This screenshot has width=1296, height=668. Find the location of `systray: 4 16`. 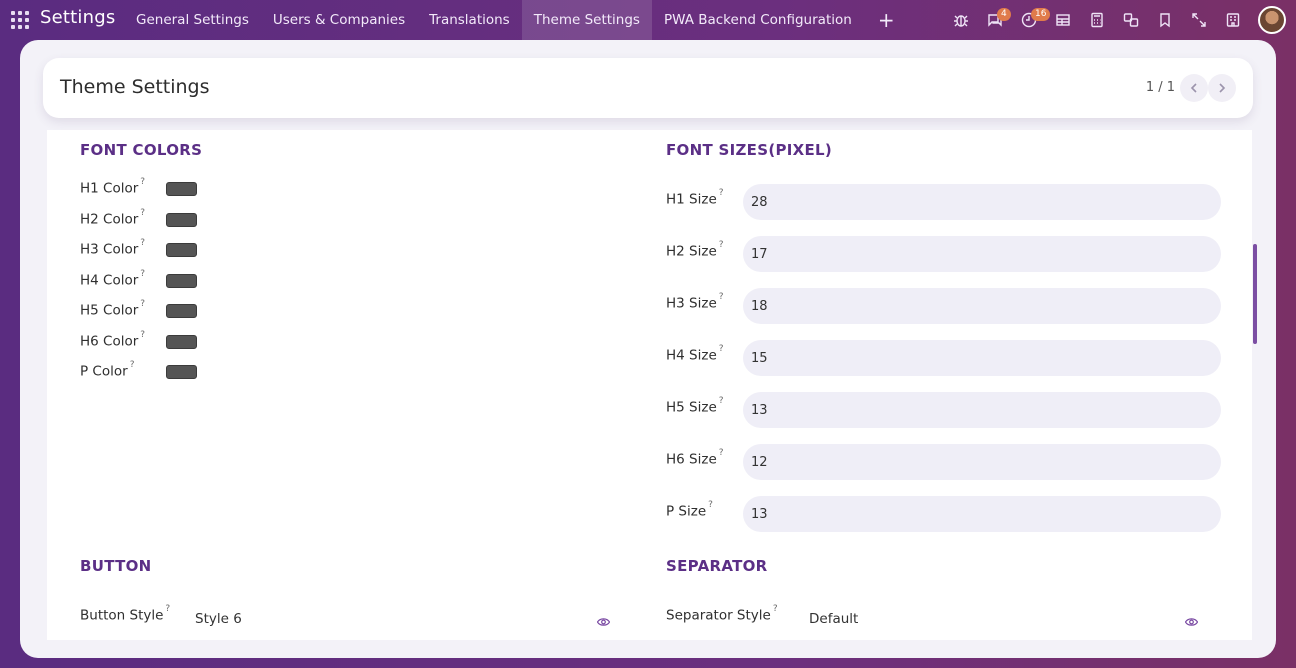

systray: 4 16 is located at coordinates (1120, 20).